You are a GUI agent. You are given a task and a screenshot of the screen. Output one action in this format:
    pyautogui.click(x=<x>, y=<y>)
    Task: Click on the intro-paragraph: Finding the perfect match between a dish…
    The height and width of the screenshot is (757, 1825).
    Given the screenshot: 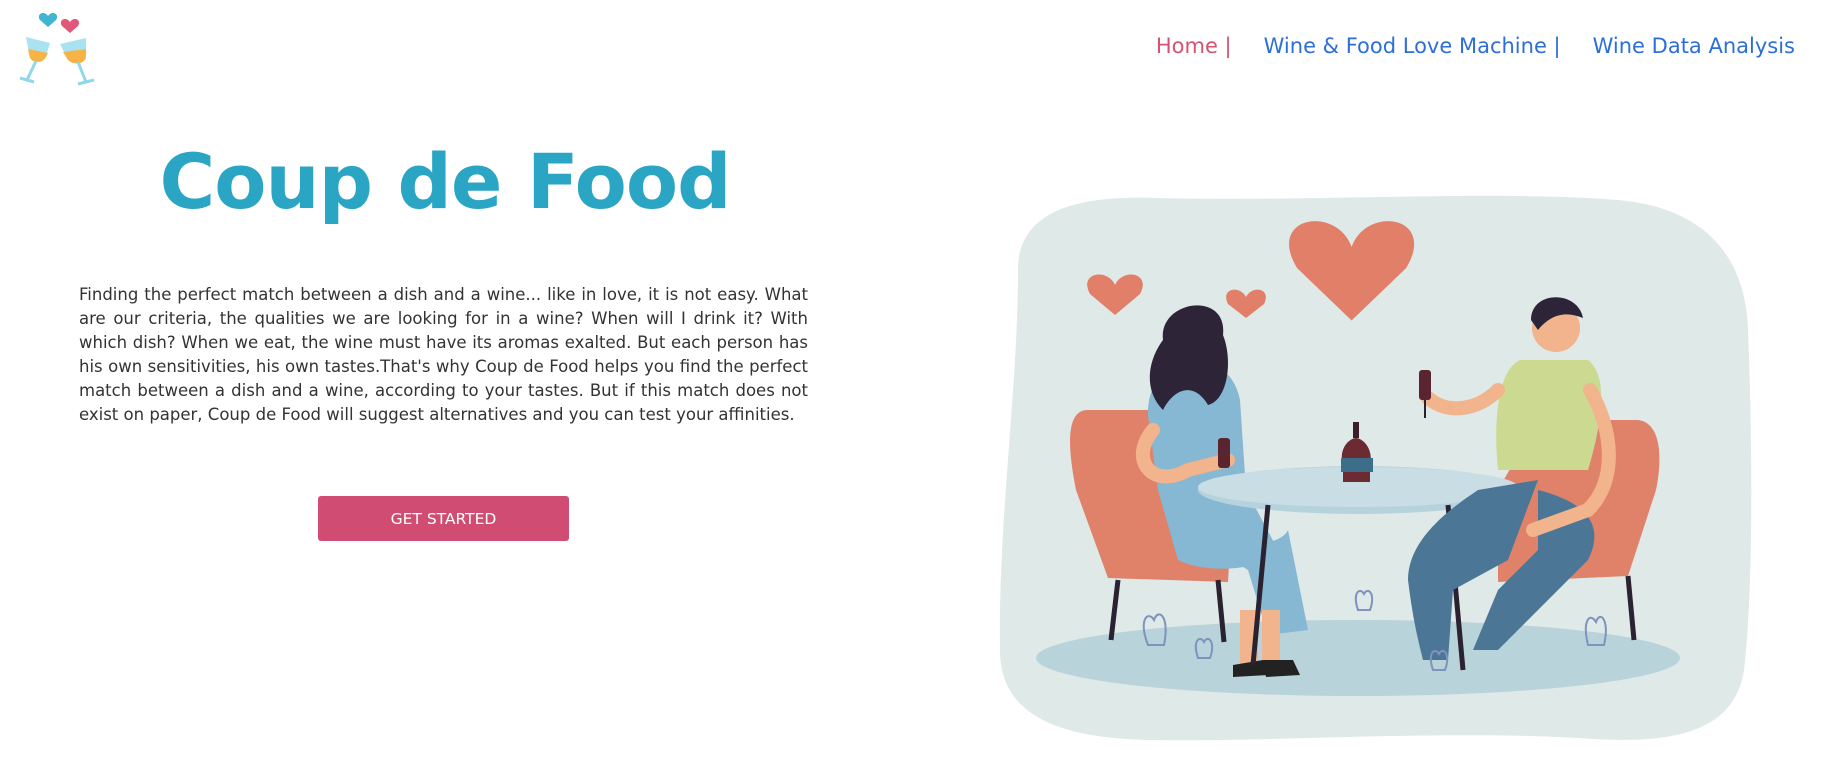 What is the action you would take?
    pyautogui.click(x=443, y=354)
    